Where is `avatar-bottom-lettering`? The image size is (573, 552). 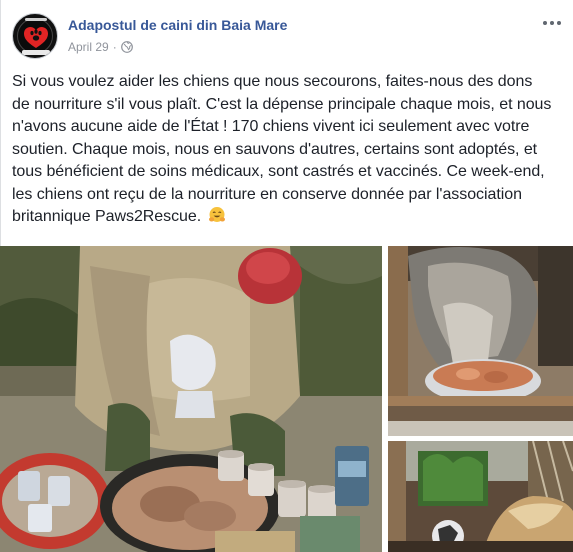
avatar-bottom-lettering is located at coordinates (36, 52).